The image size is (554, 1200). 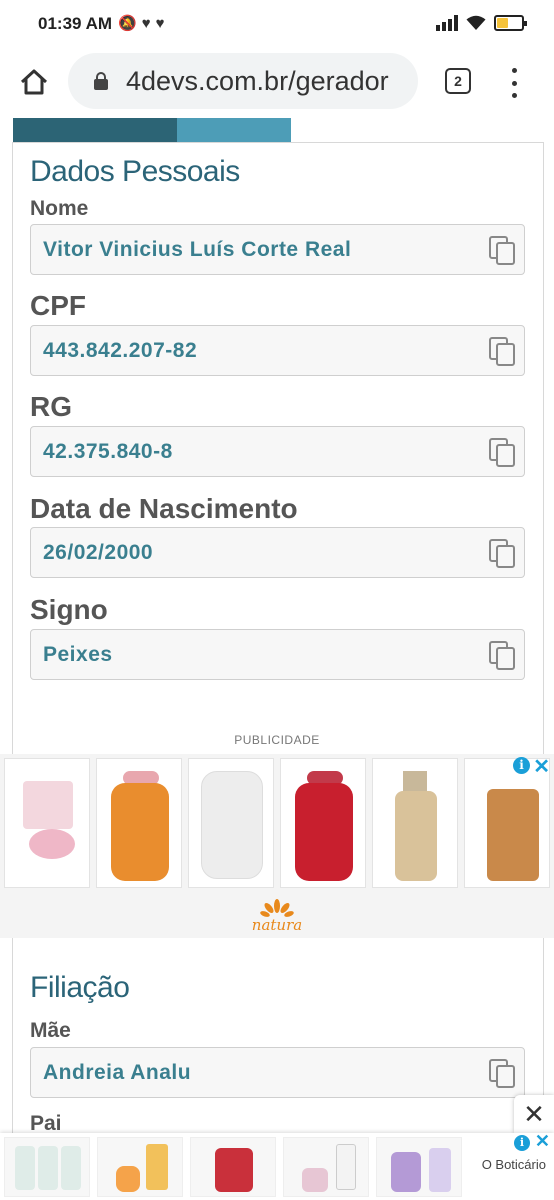 I want to click on field-value-nome: Vitor Vinicius Luís Corte Real, so click(x=197, y=249).